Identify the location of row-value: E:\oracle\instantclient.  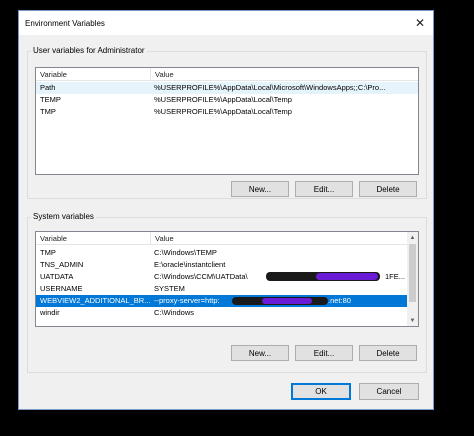
(190, 264).